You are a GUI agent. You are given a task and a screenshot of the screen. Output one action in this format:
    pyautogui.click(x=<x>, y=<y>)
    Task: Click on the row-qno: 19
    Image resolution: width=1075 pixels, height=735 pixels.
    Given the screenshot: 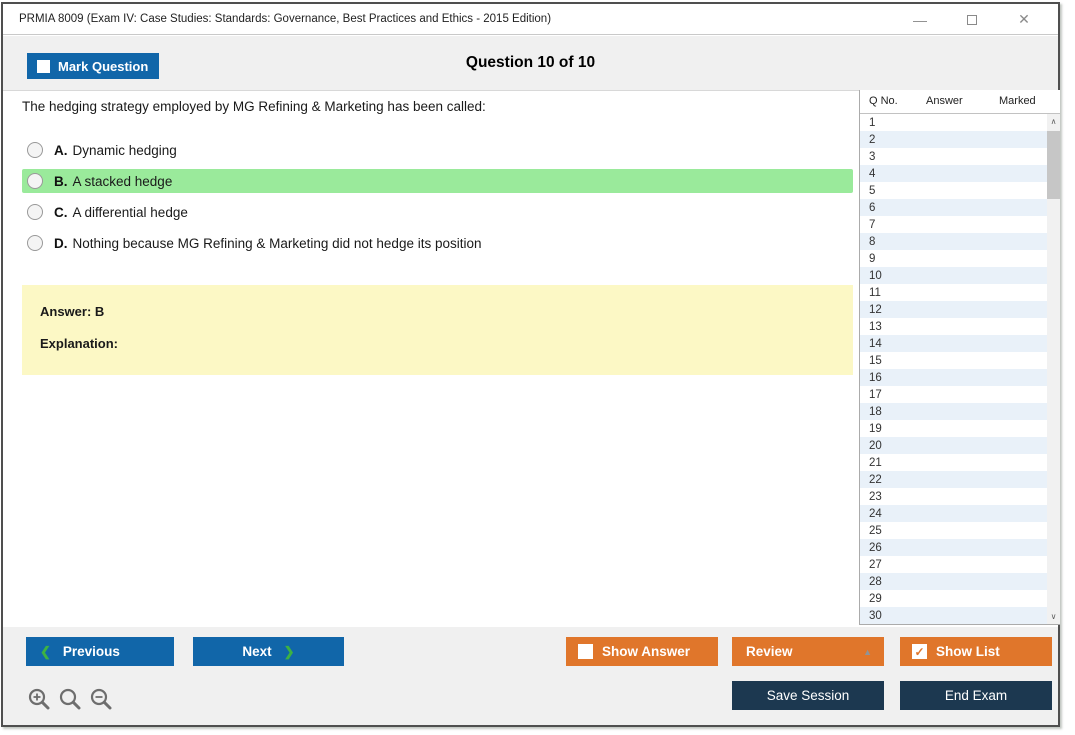 What is the action you would take?
    pyautogui.click(x=875, y=428)
    